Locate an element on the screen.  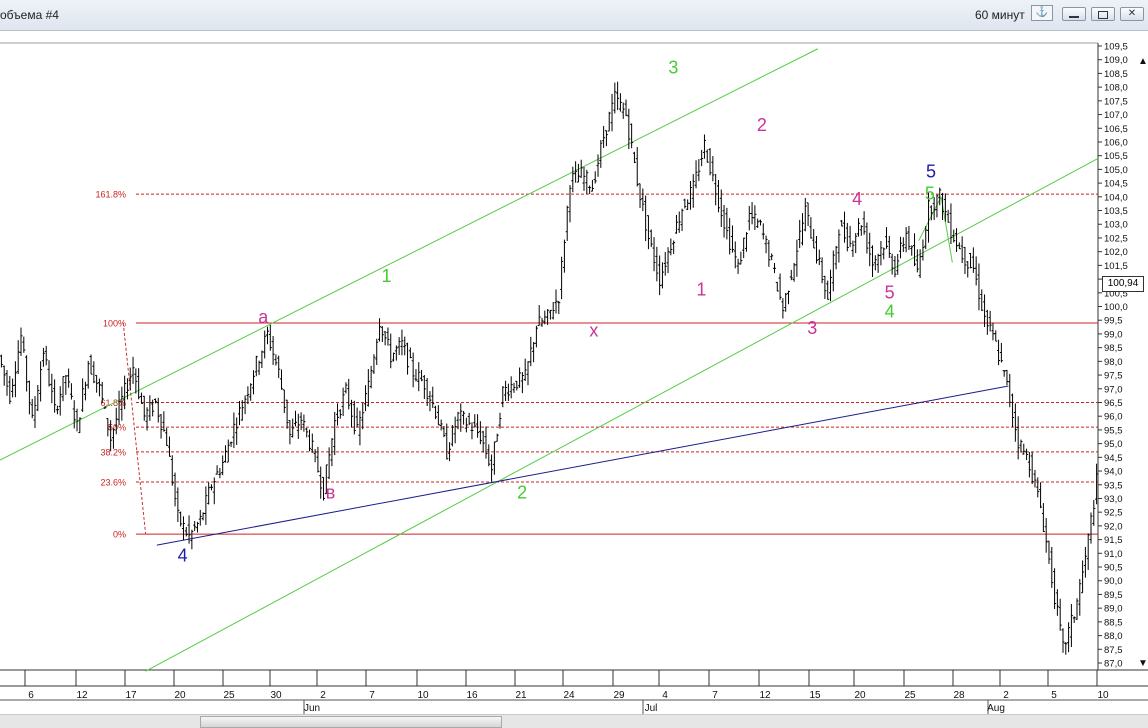
x-tick-label: 28 is located at coordinates (959, 695).